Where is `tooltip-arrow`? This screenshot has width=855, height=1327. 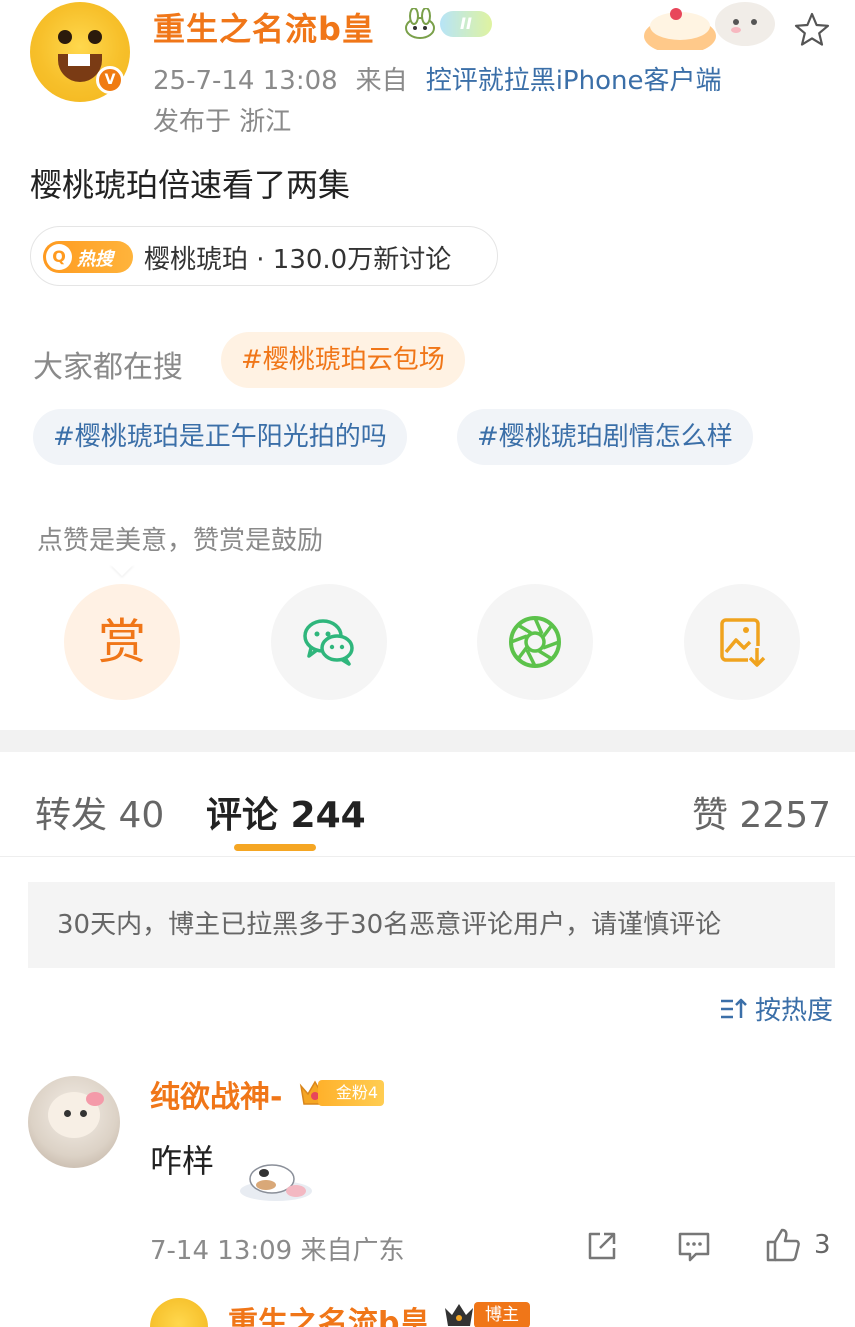 tooltip-arrow is located at coordinates (122, 570).